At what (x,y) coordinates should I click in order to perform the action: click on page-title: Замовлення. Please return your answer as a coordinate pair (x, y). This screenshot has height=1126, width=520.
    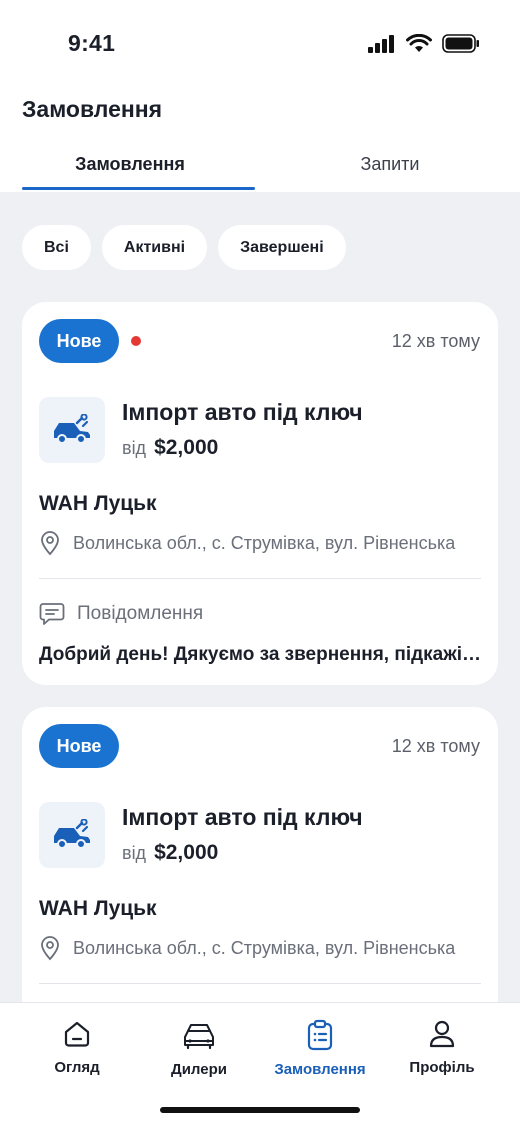
    Looking at the image, I should click on (92, 109).